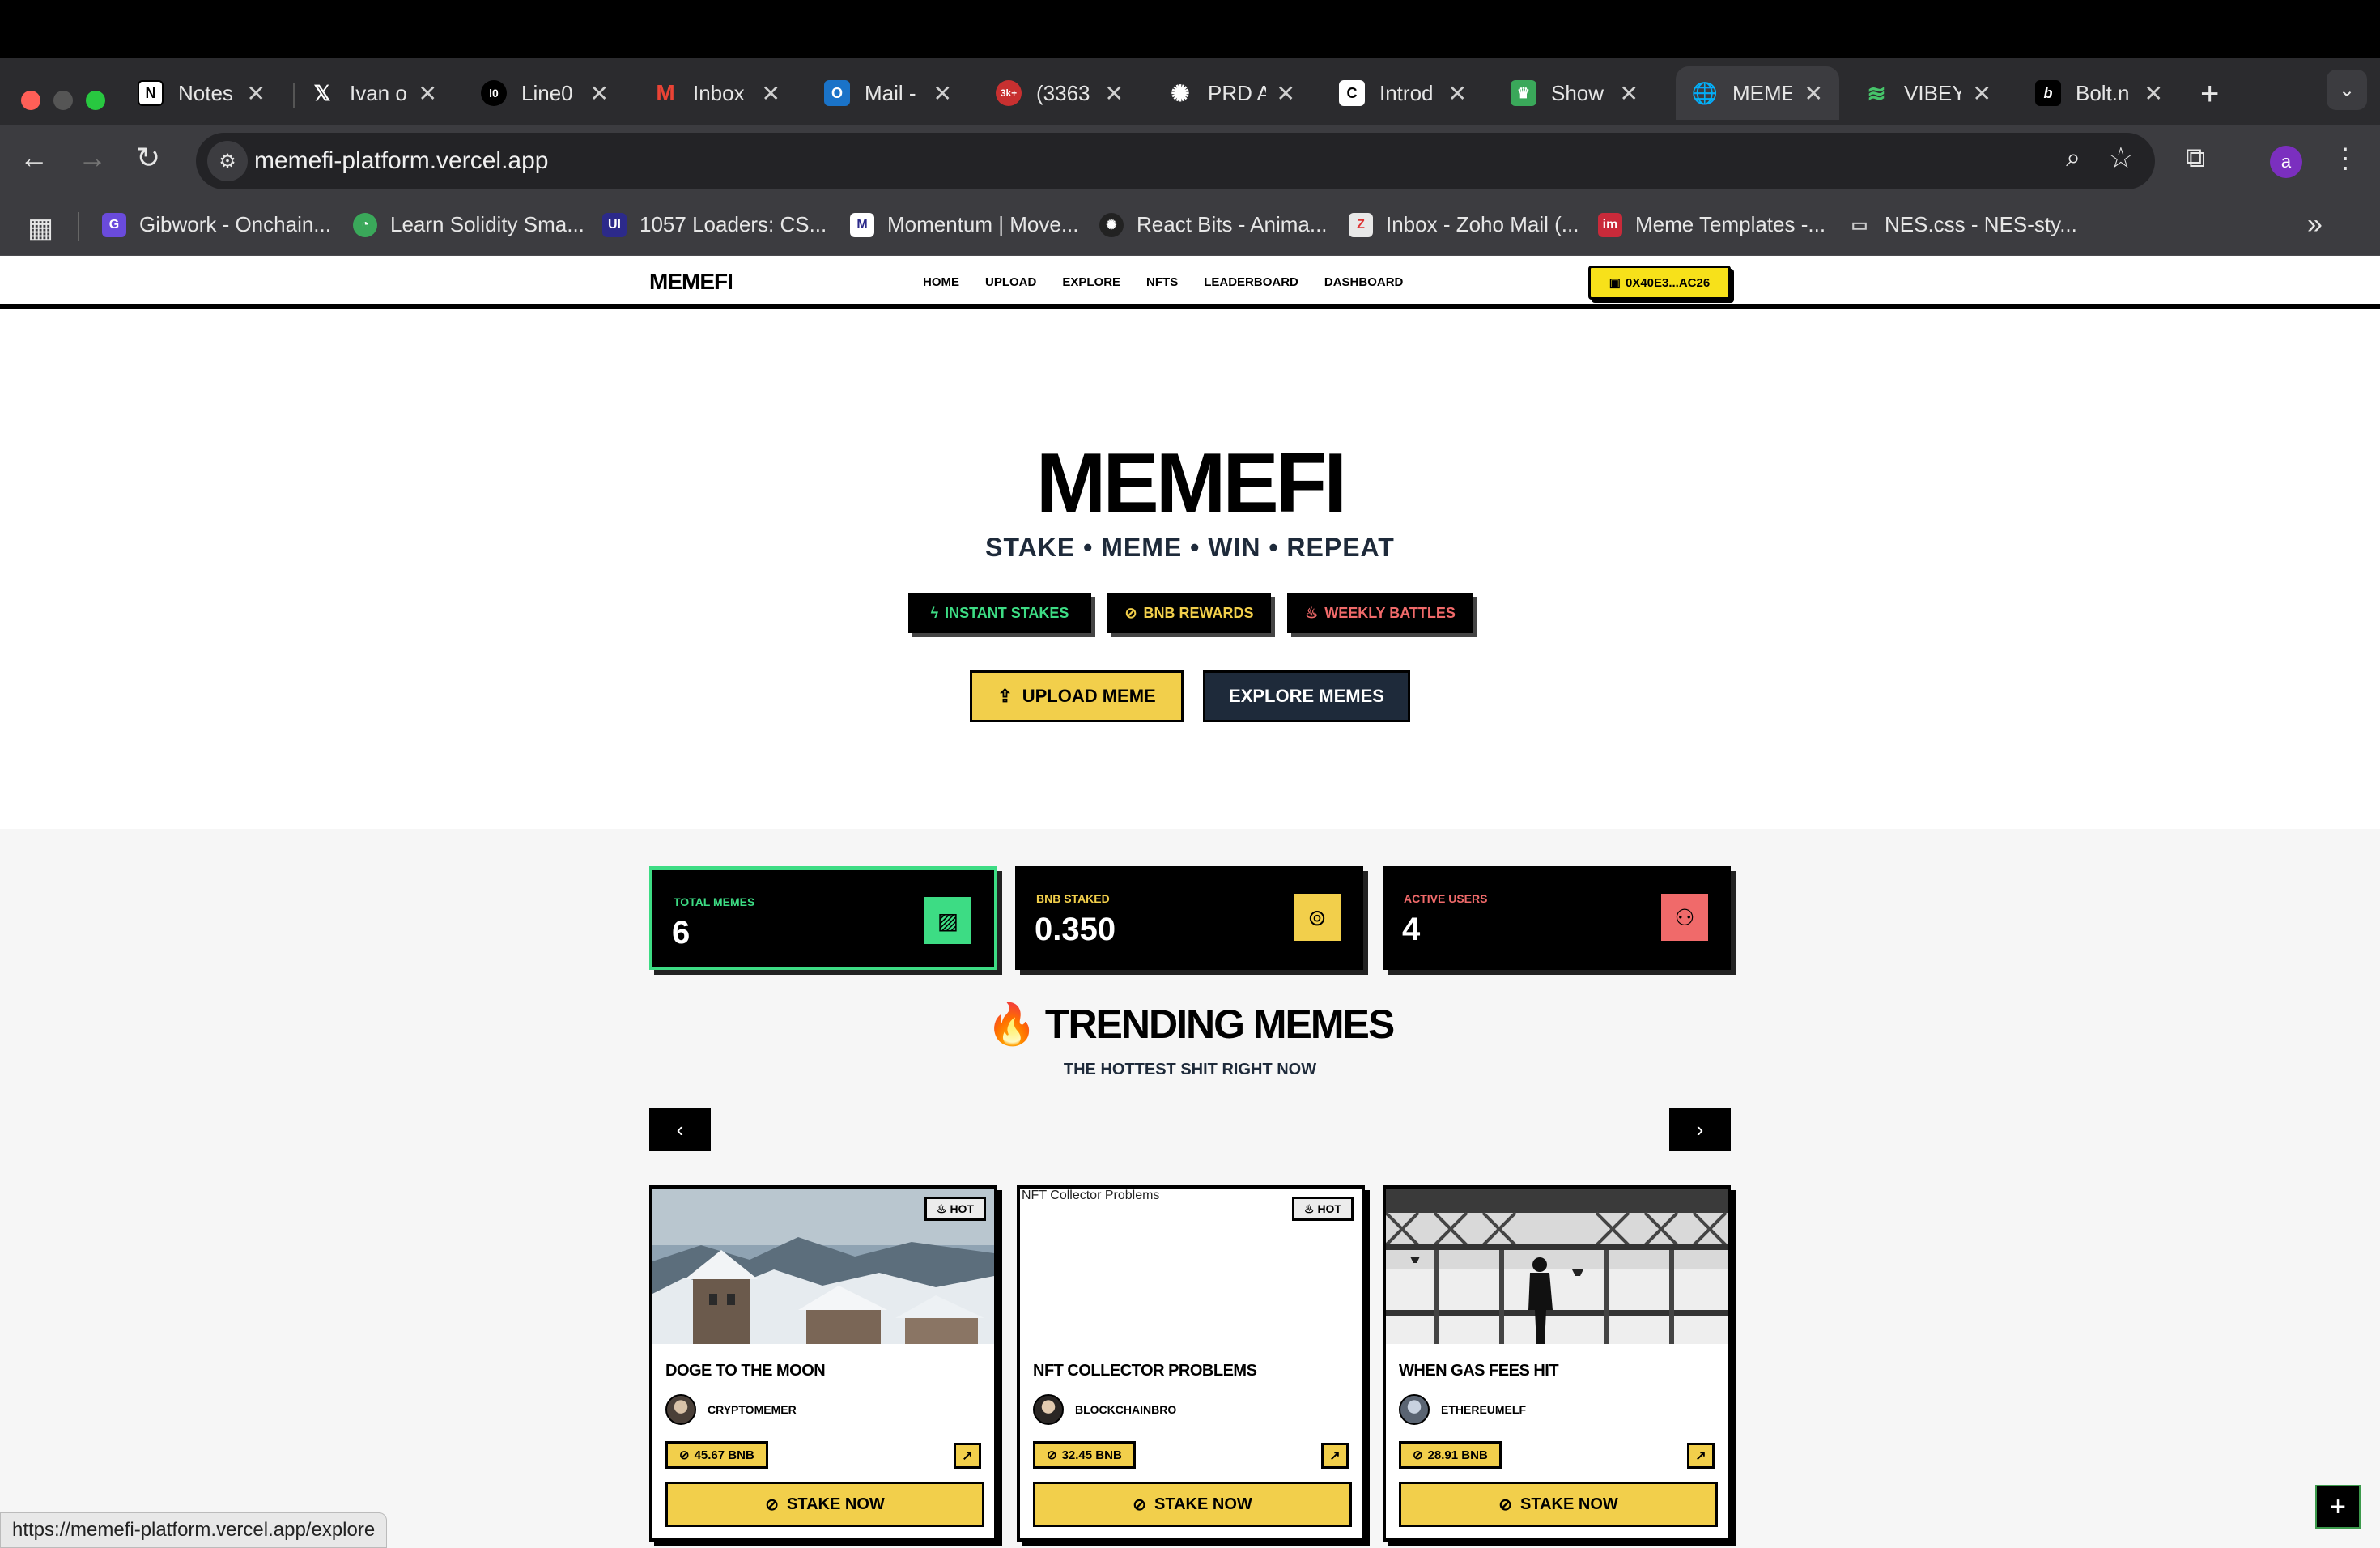 This screenshot has height=1548, width=2380. I want to click on nav-explore: EXPLORE, so click(1091, 282).